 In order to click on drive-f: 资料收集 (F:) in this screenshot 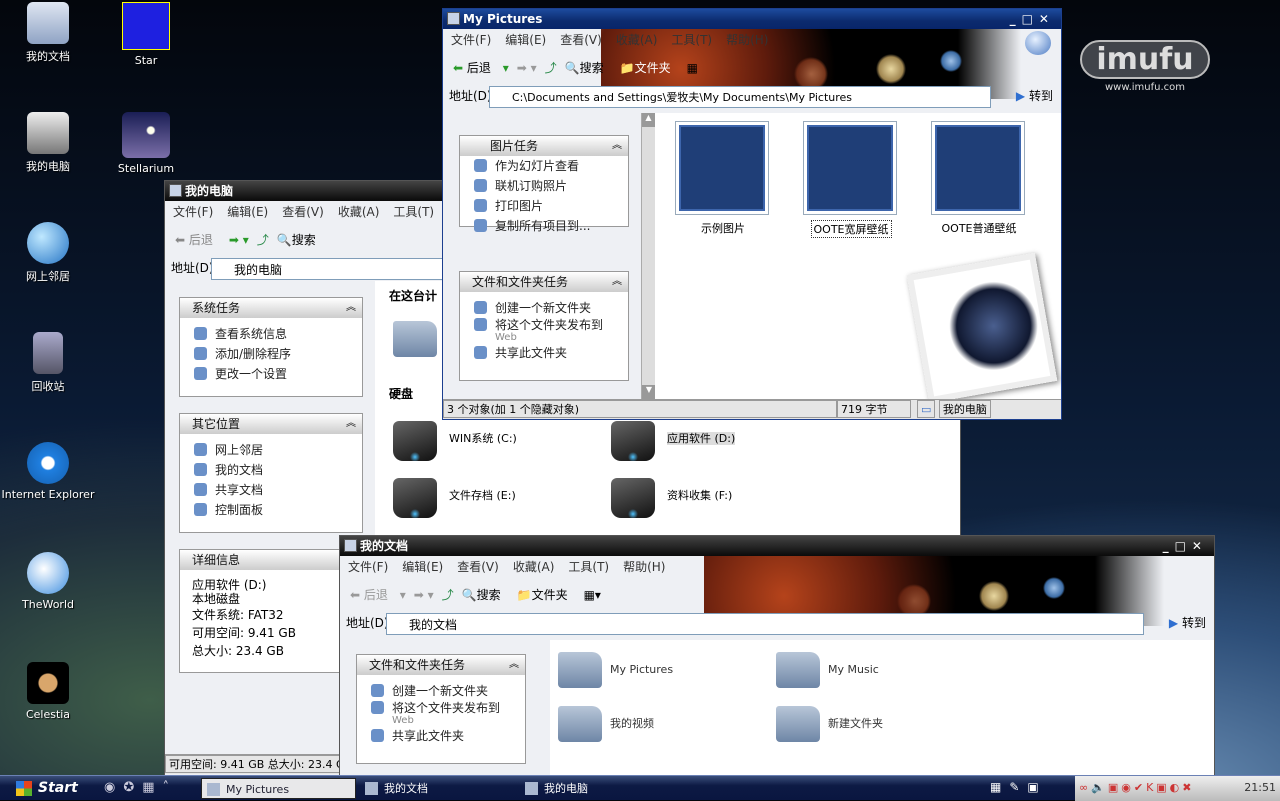, I will do `click(721, 498)`.